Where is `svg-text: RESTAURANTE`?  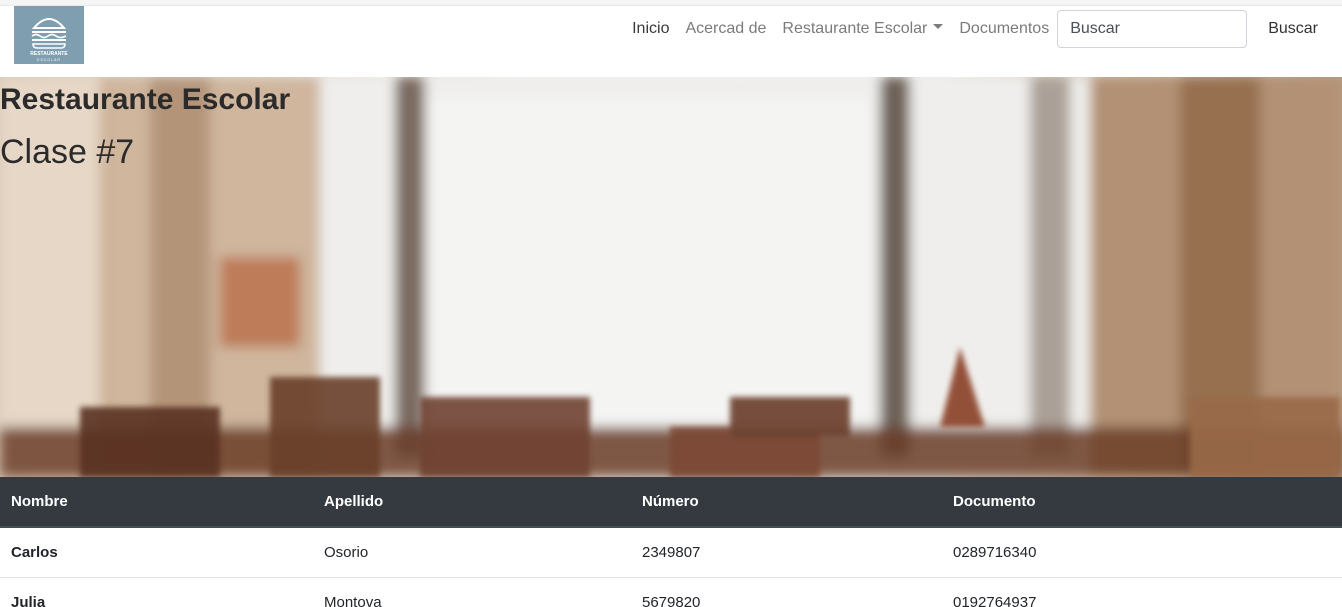 svg-text: RESTAURANTE is located at coordinates (49, 54).